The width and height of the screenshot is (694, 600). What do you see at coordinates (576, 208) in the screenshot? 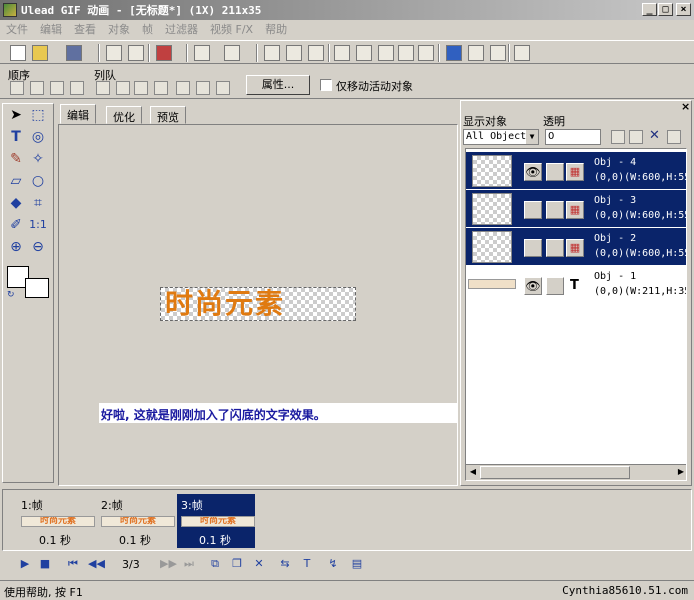
I see `object-row-3: ▦ Obj - 3 (0,0)(W:600,H:550` at bounding box center [576, 208].